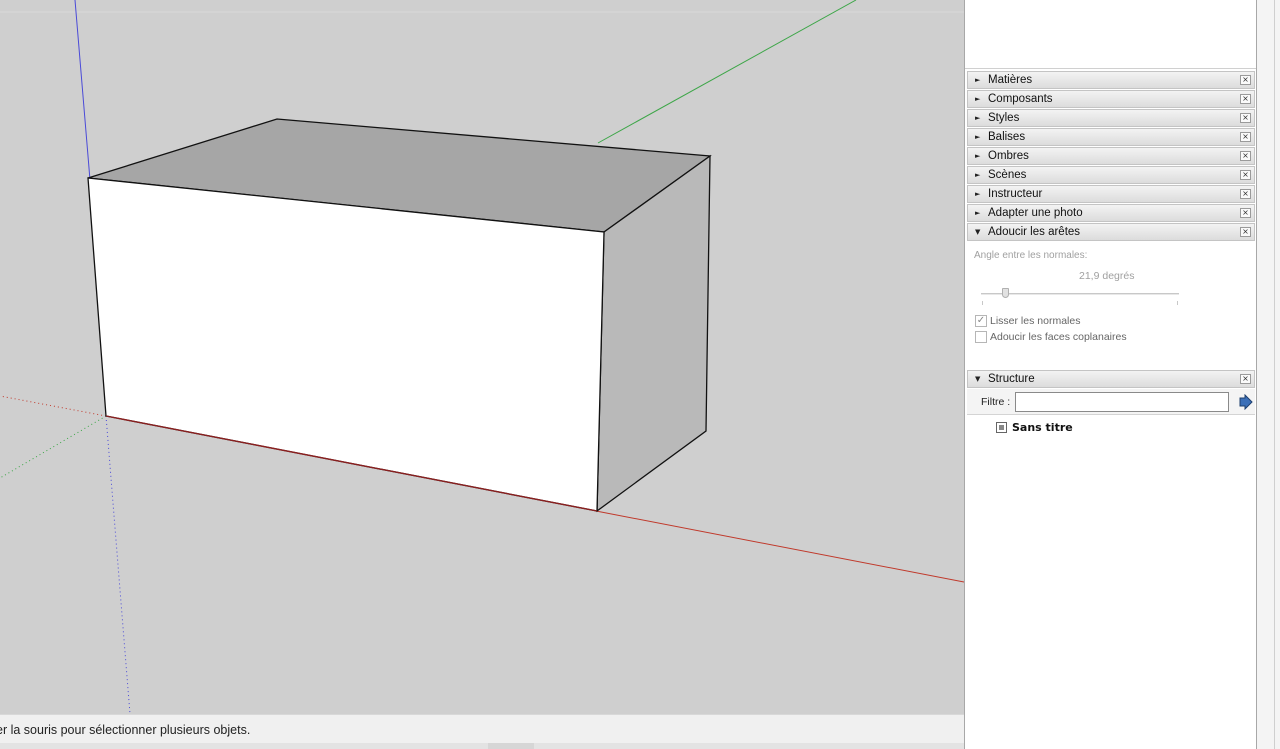  Describe the element at coordinates (1111, 194) in the screenshot. I see `panel-header-instructor: ► Instructeur ×` at that location.